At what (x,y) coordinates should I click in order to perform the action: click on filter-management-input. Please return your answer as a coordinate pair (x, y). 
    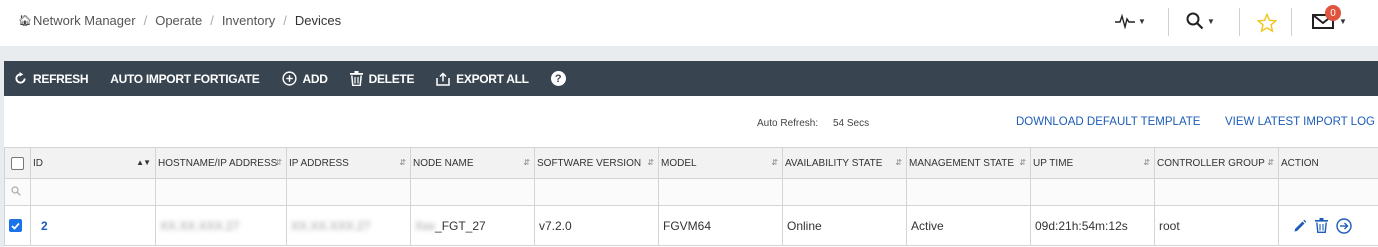
    Looking at the image, I should click on (968, 192).